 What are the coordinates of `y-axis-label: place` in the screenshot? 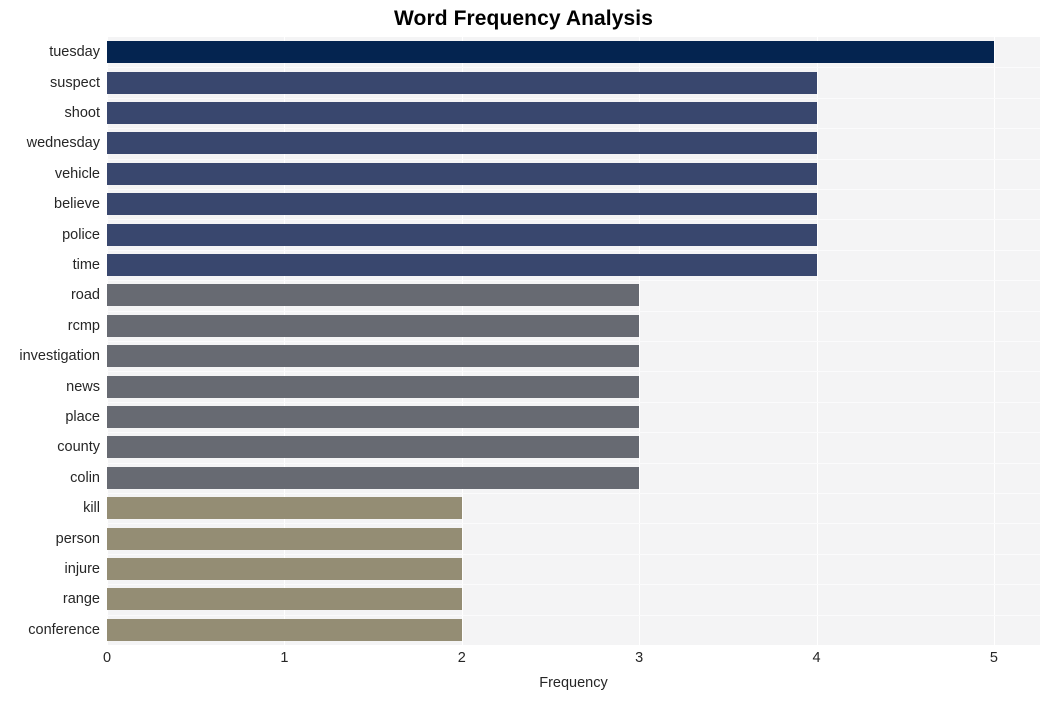 It's located at (82, 417).